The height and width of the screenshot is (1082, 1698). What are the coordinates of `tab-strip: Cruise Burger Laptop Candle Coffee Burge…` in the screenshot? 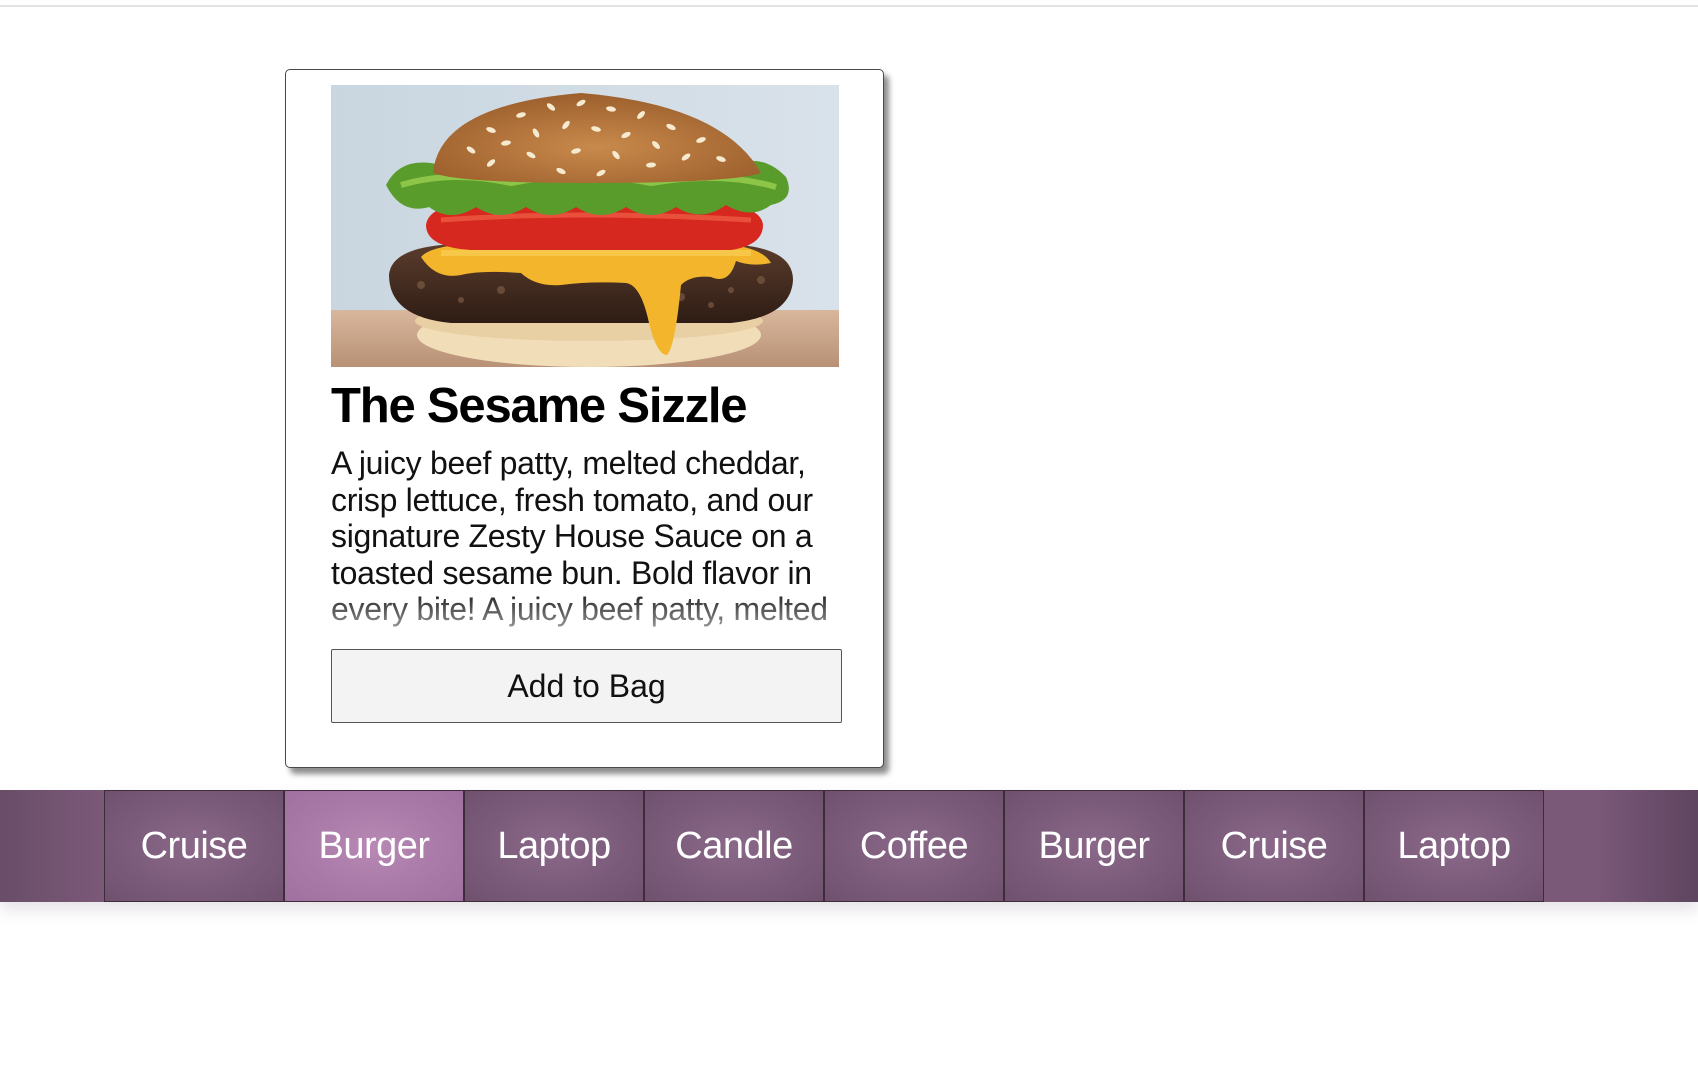 It's located at (824, 846).